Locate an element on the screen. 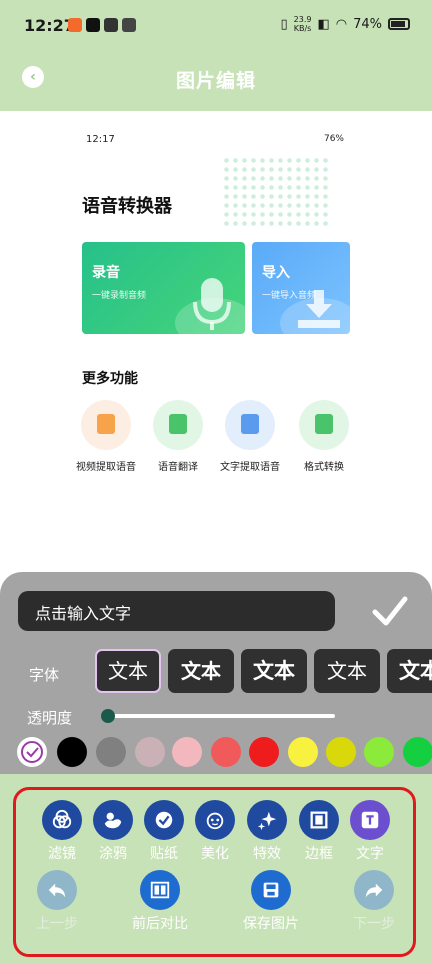 The height and width of the screenshot is (964, 432). filter-icon is located at coordinates (62, 820).